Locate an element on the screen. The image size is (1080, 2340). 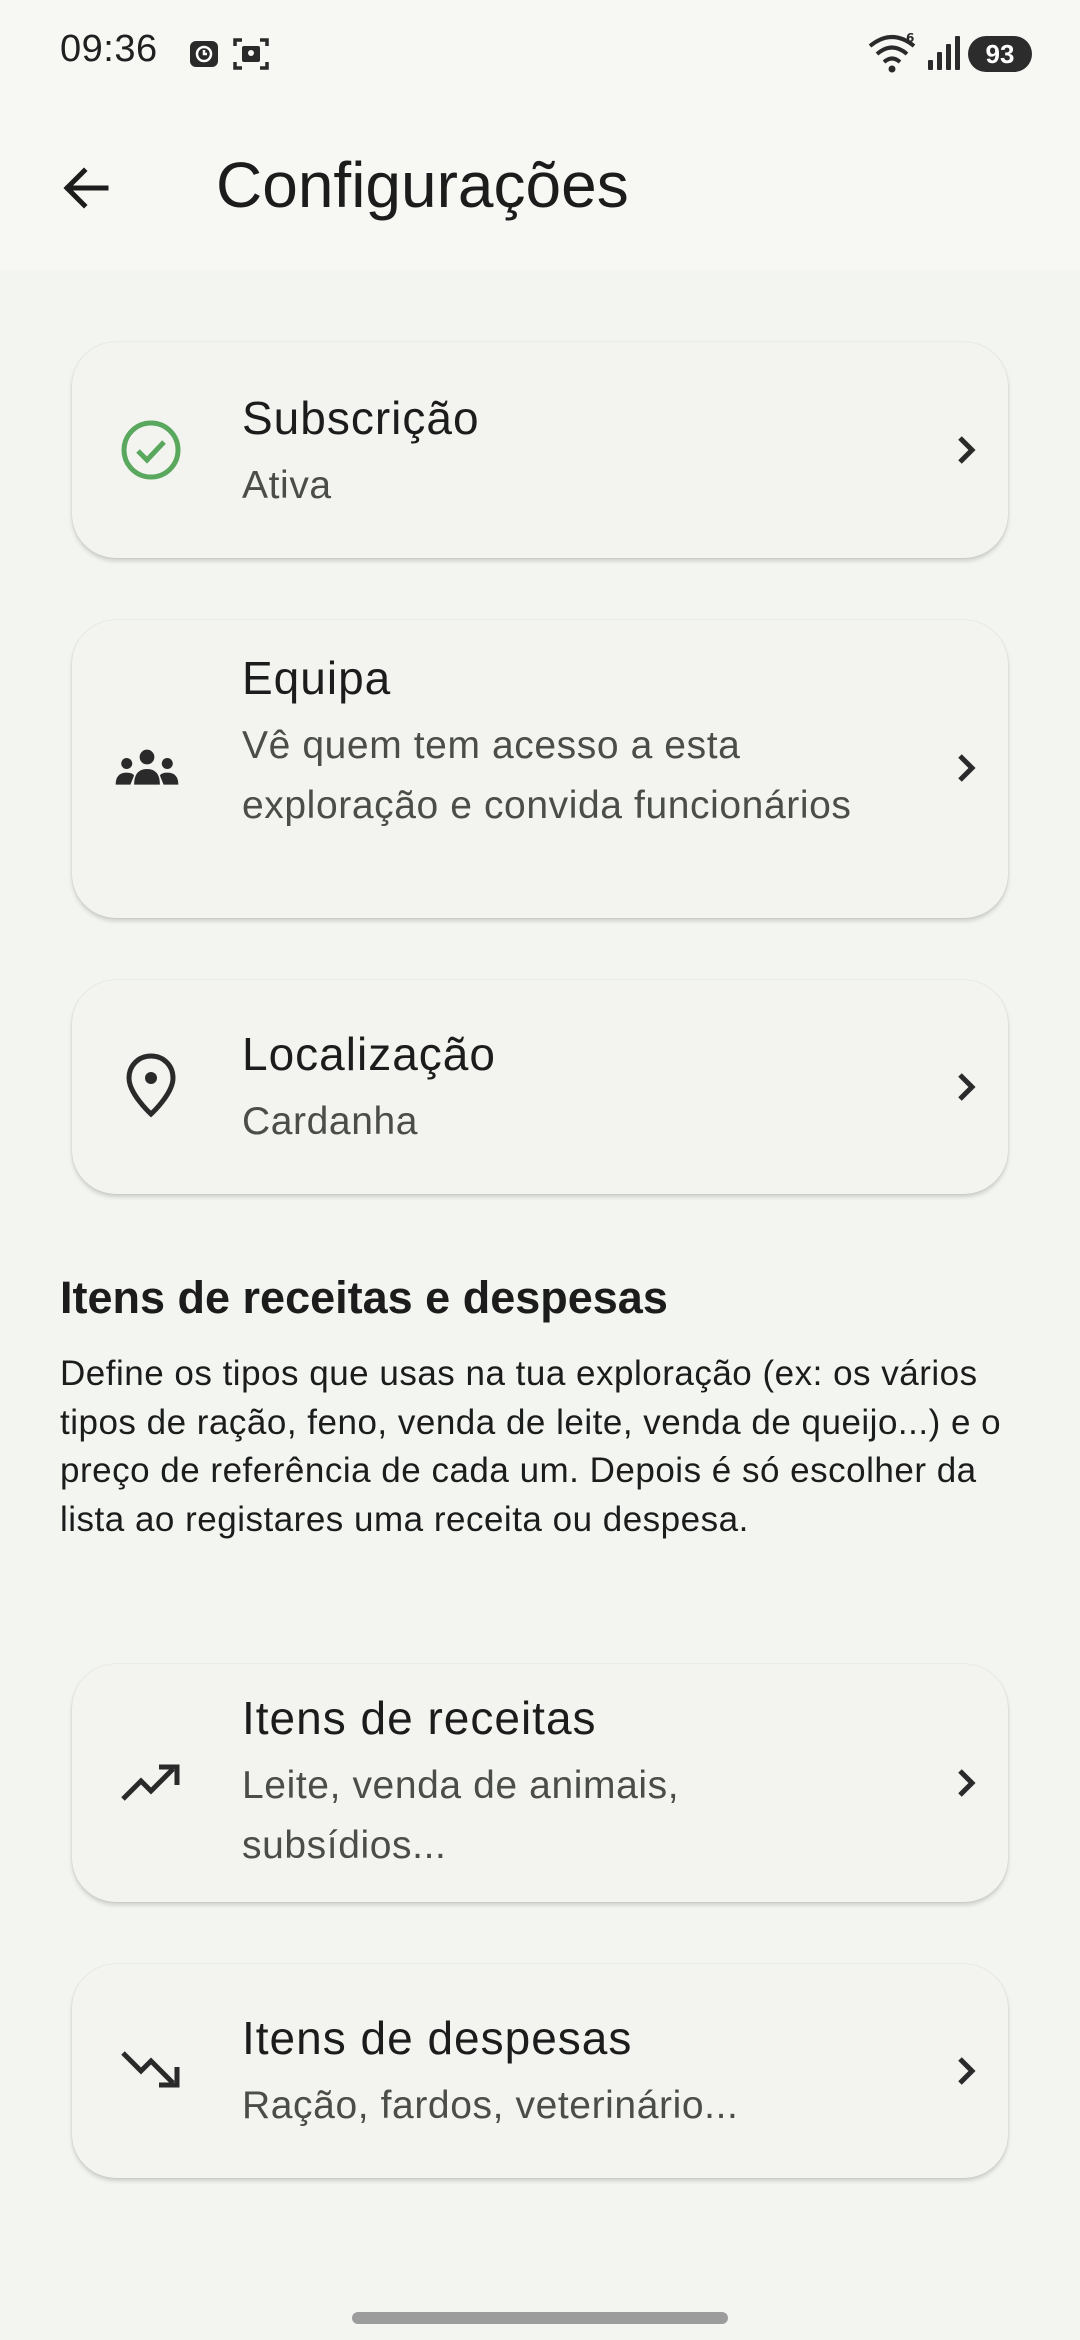
location-pin-icon is located at coordinates (151, 1085).